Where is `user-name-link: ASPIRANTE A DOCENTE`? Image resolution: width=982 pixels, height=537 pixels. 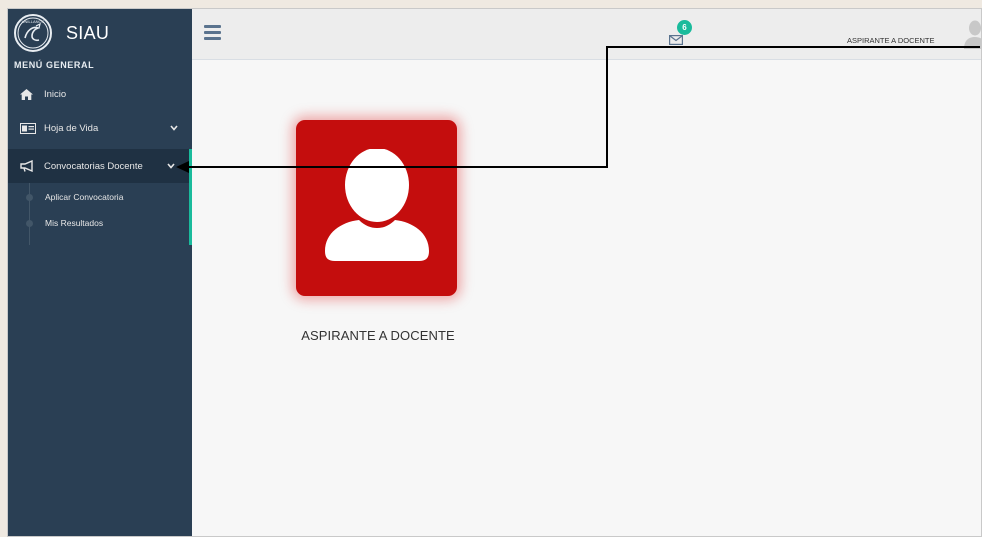
user-name-link: ASPIRANTE A DOCENTE is located at coordinates (891, 40).